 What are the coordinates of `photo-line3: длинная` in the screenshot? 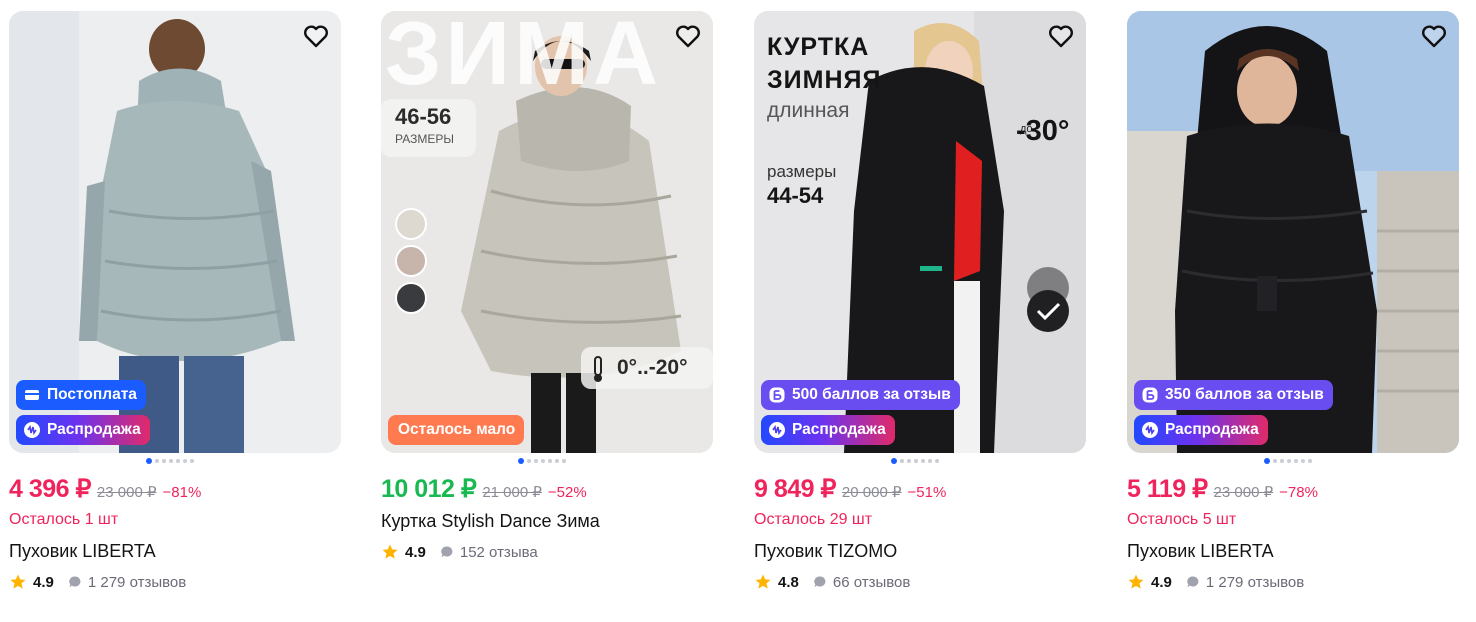 It's located at (808, 110).